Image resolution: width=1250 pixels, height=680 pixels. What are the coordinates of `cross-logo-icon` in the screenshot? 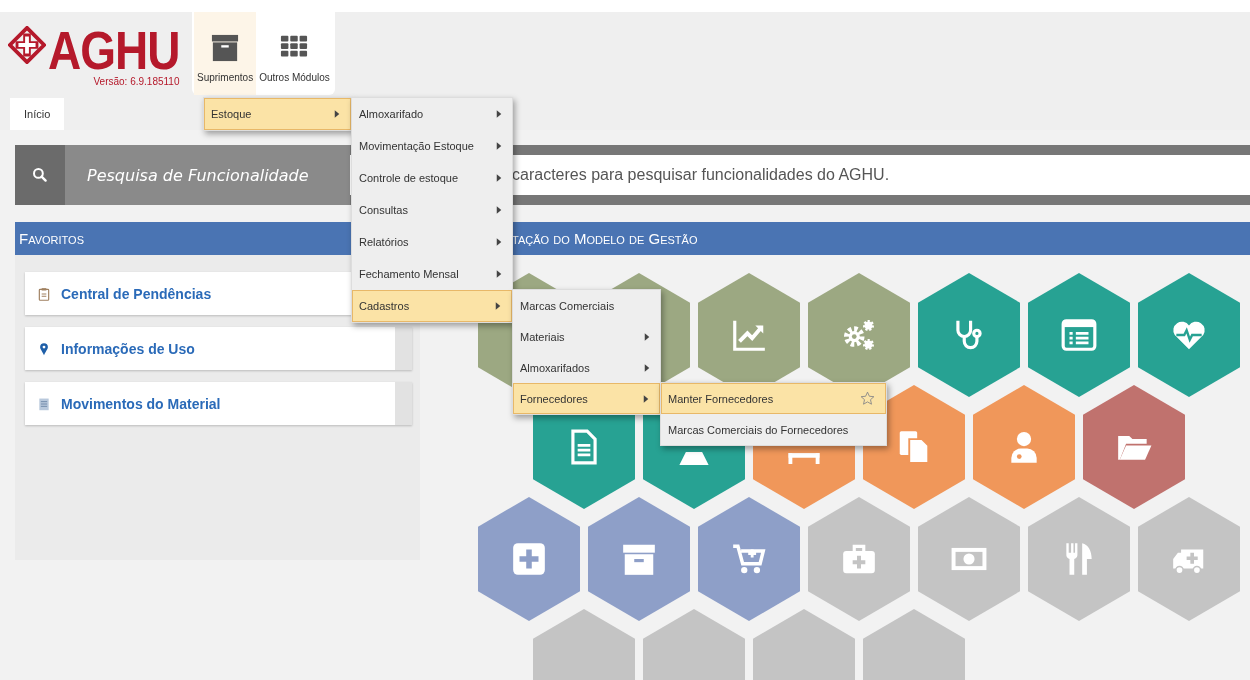 It's located at (27, 45).